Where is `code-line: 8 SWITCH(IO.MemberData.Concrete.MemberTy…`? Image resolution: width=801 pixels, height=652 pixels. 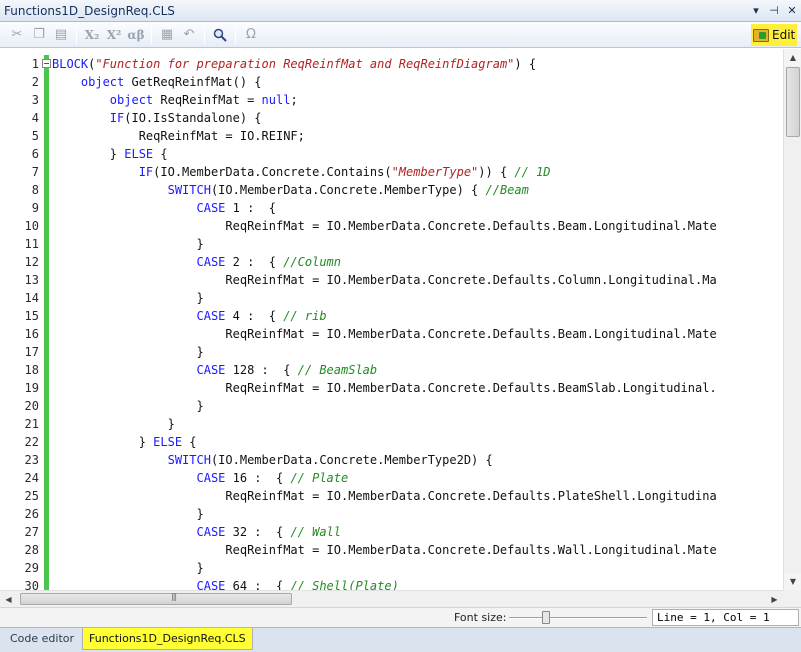
code-line: 8 SWITCH(IO.MemberData.Concrete.MemberTy… is located at coordinates (391, 190).